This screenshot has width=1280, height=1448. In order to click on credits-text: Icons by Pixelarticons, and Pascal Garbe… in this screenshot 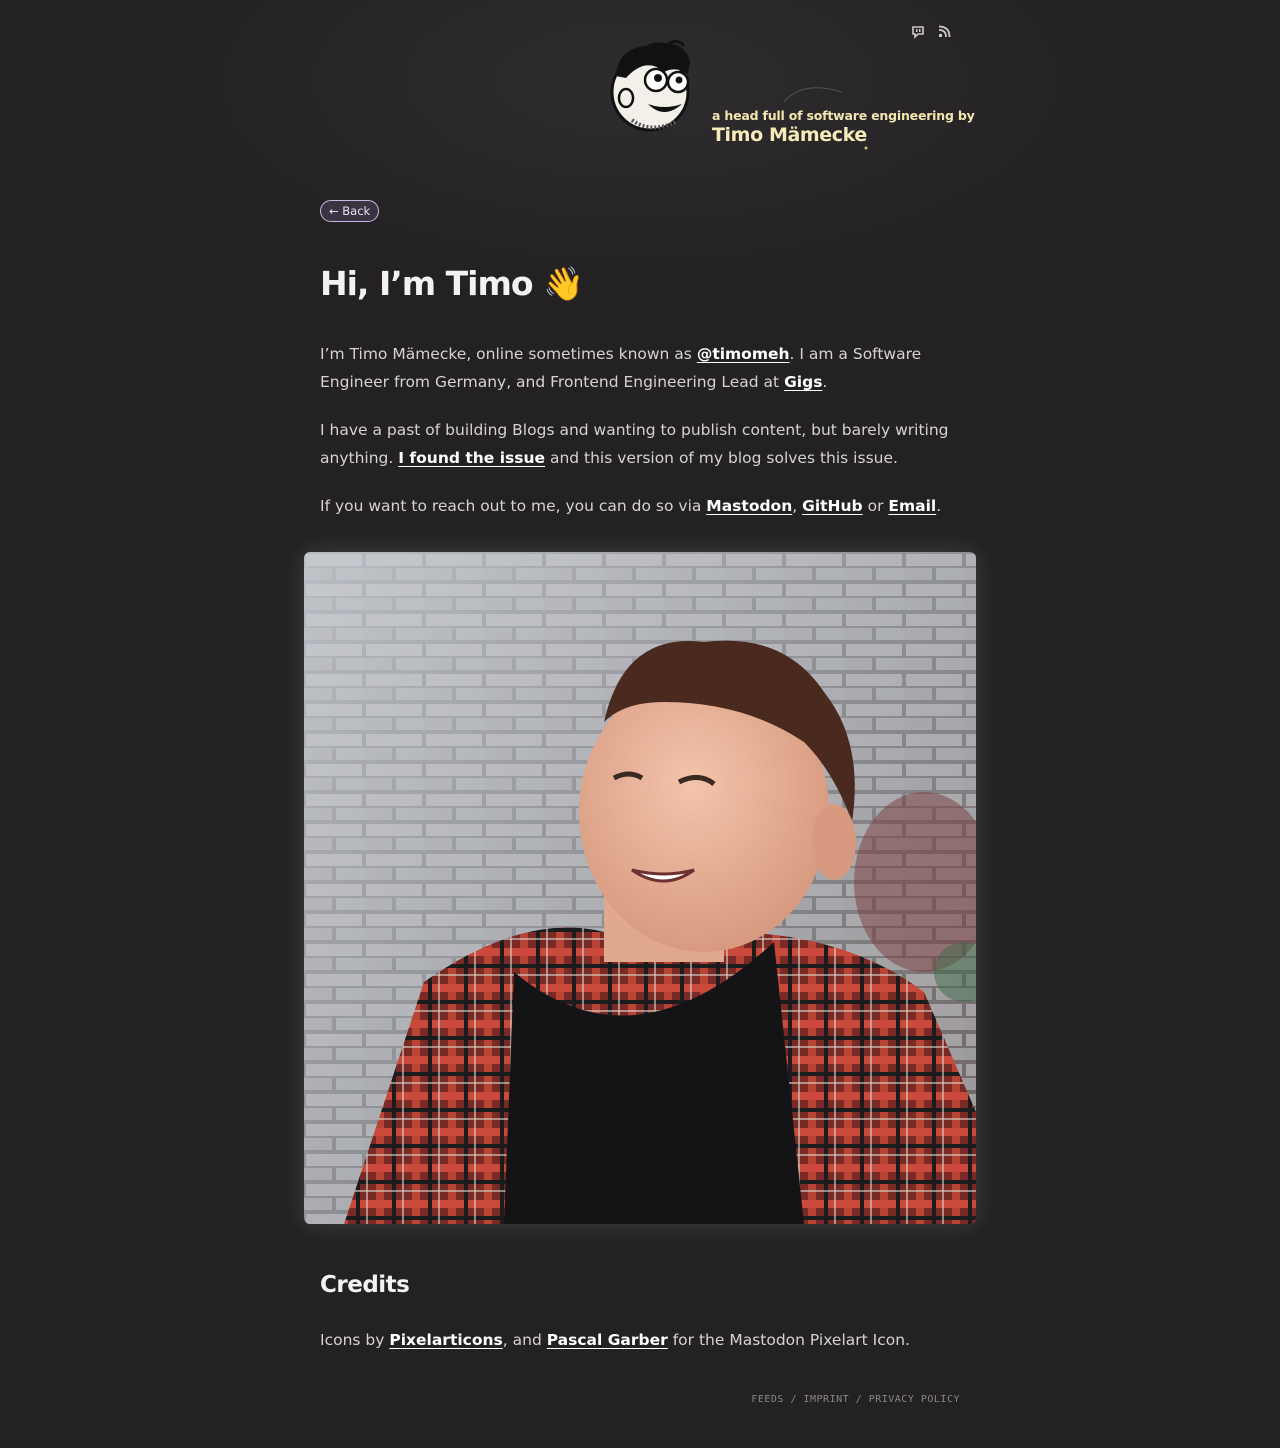, I will do `click(615, 1340)`.